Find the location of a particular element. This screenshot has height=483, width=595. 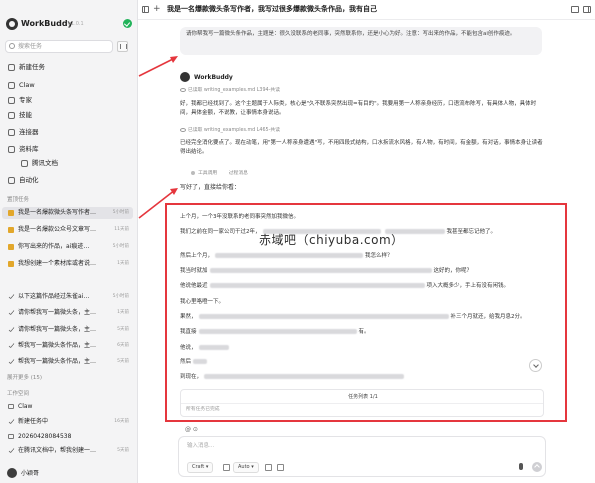

nav-skills: 技能 is located at coordinates (69, 115).